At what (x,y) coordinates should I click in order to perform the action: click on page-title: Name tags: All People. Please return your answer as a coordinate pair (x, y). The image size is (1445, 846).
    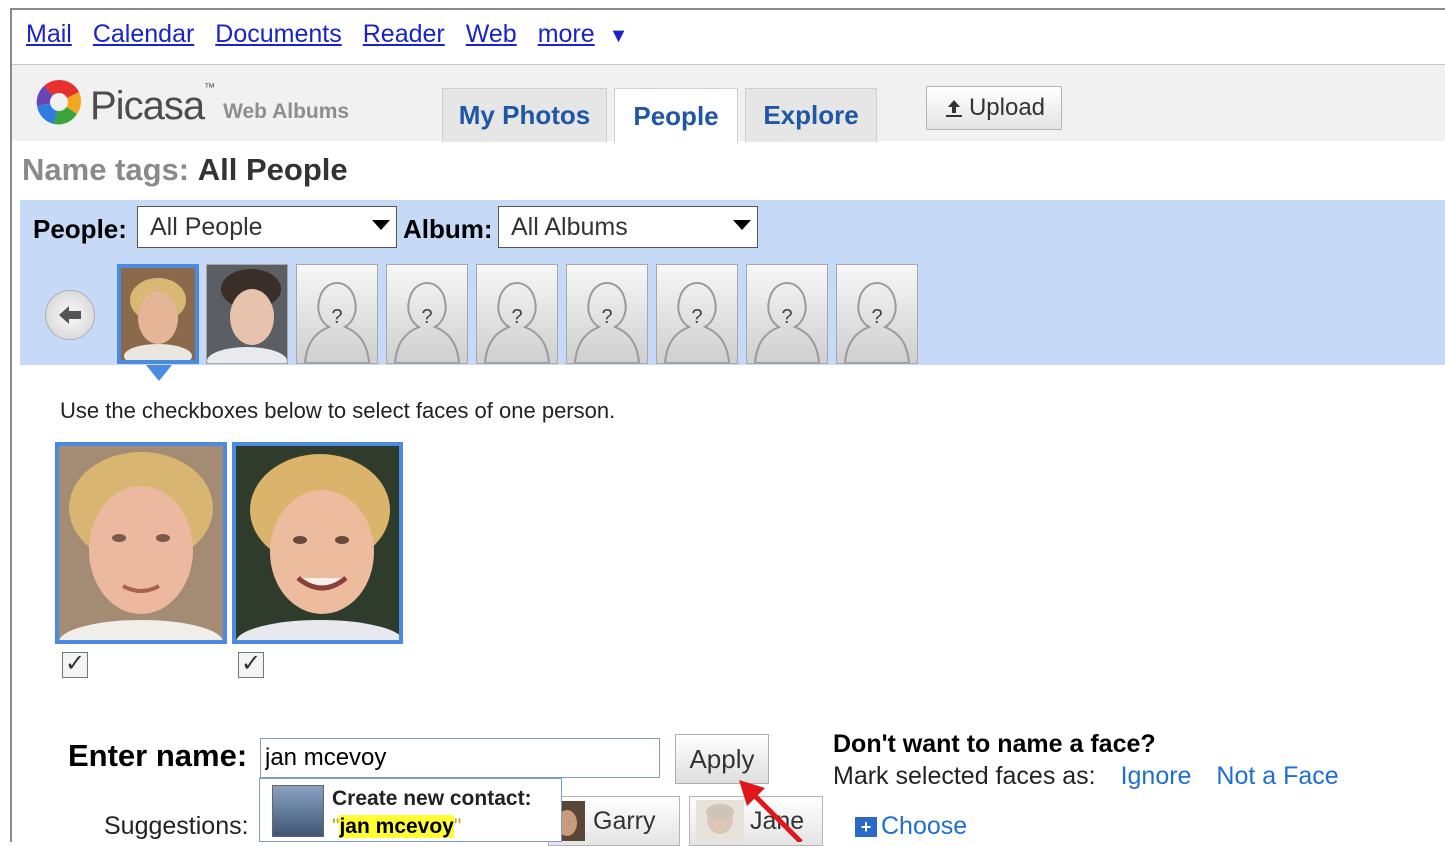
    Looking at the image, I should click on (185, 170).